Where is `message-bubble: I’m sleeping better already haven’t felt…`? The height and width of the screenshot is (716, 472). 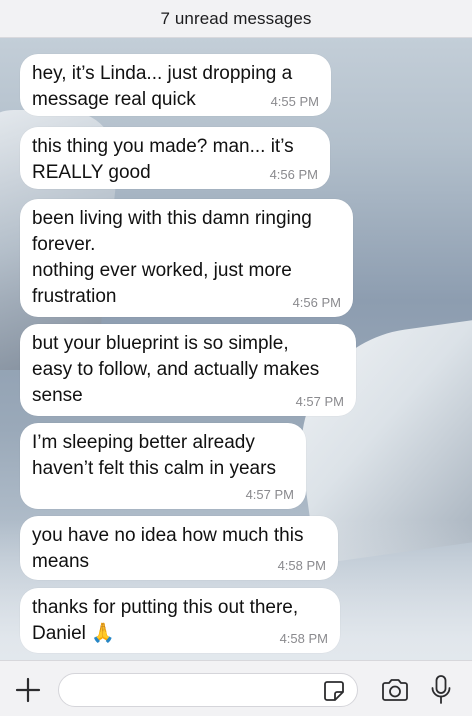 message-bubble: I’m sleeping better already haven’t felt… is located at coordinates (163, 466).